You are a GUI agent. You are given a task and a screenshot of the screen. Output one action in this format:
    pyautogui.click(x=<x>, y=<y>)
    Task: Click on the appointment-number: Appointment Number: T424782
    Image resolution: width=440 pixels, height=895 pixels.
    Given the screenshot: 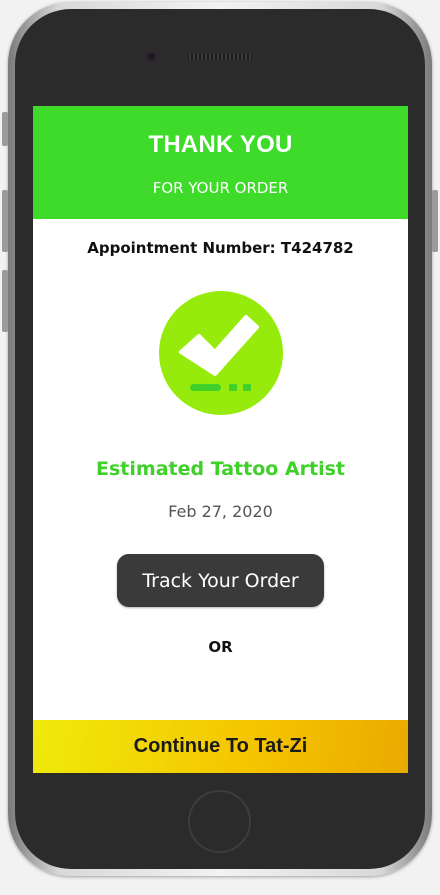 What is the action you would take?
    pyautogui.click(x=220, y=248)
    